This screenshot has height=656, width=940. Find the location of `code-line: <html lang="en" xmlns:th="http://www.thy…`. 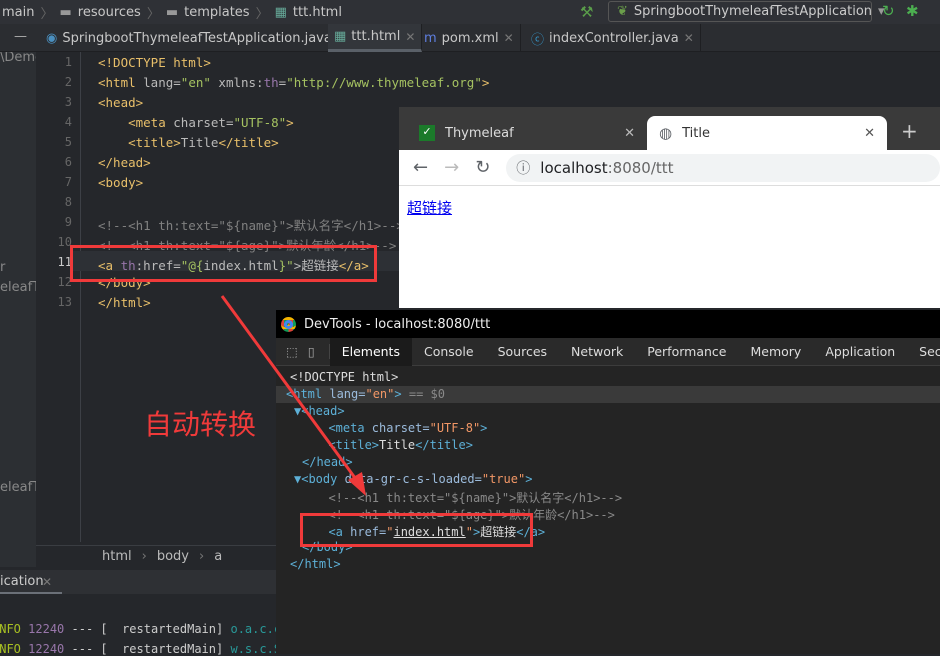

code-line: <html lang="en" xmlns:th="http://www.thy… is located at coordinates (293, 82).